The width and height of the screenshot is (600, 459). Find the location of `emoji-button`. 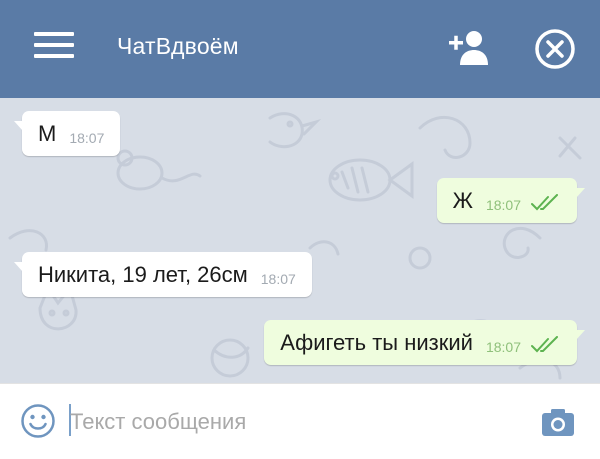

emoji-button is located at coordinates (38, 421).